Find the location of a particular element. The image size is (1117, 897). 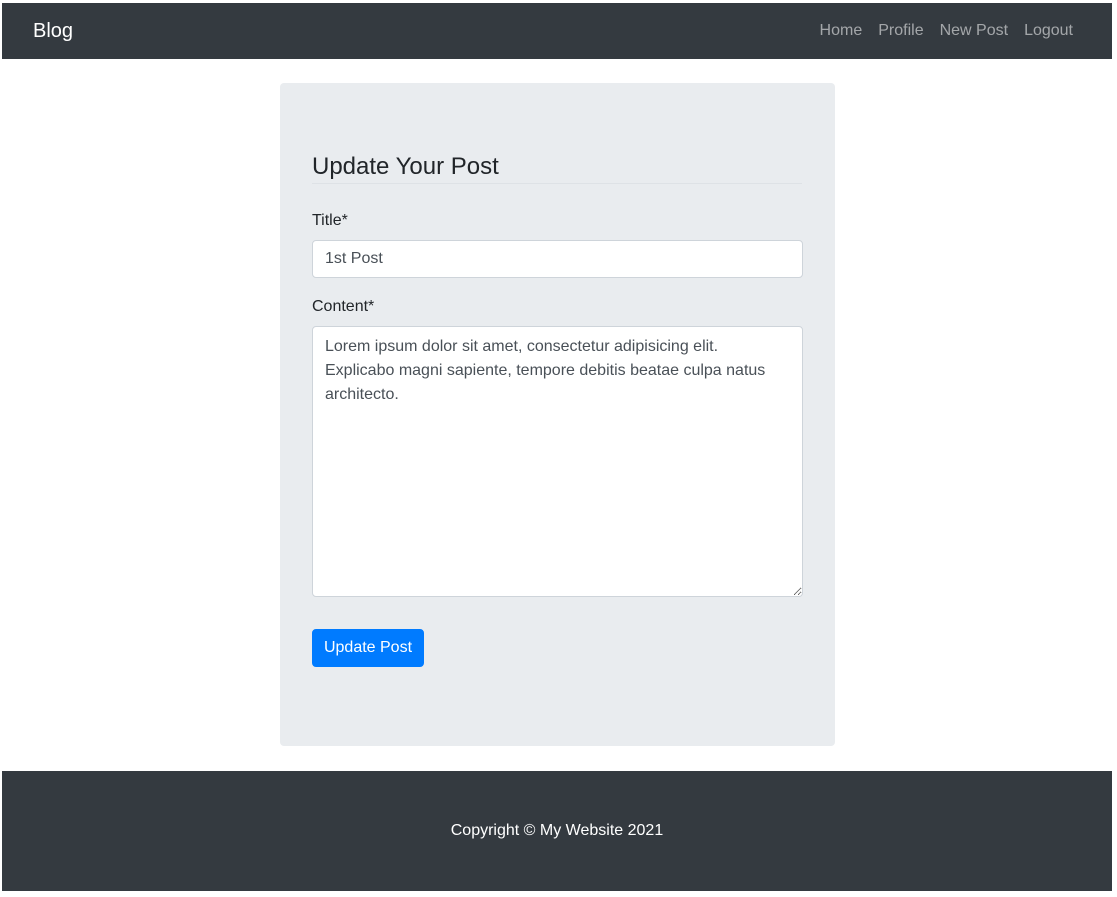

copyright-text: Copyright © My Website 2021 is located at coordinates (557, 830).